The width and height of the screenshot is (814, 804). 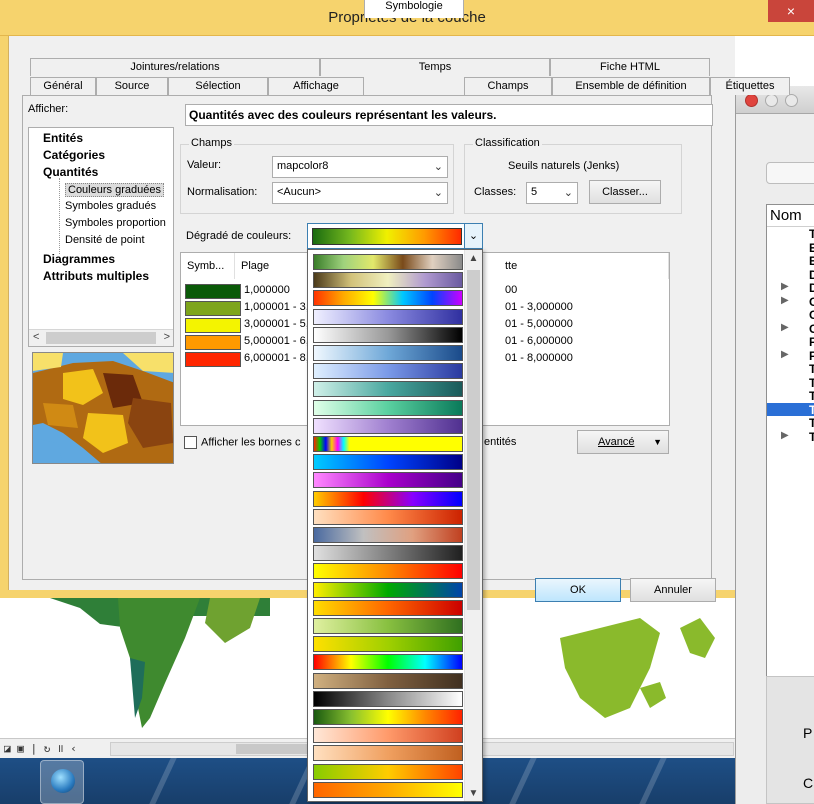 What do you see at coordinates (63, 138) in the screenshot?
I see `tree-item-entites: Entités` at bounding box center [63, 138].